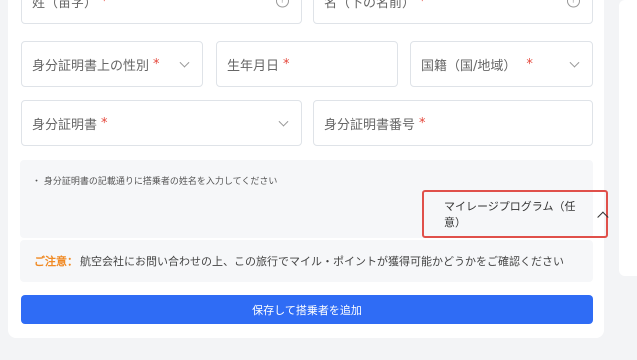  Describe the element at coordinates (370, 5) in the screenshot. I see `first-name-label: 名（下の名前）` at that location.